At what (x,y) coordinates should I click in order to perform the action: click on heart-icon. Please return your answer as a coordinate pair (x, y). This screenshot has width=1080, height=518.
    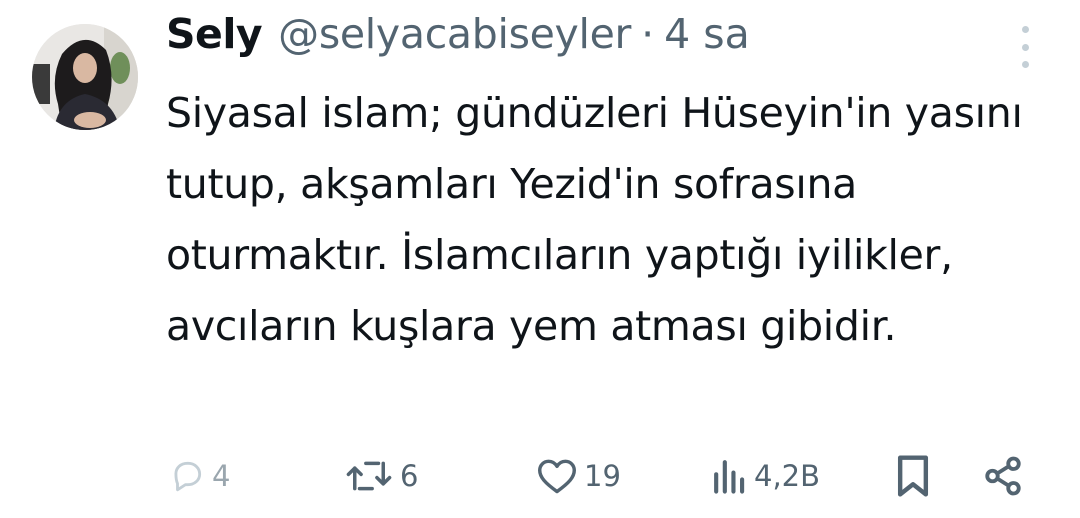
    Looking at the image, I should click on (557, 476).